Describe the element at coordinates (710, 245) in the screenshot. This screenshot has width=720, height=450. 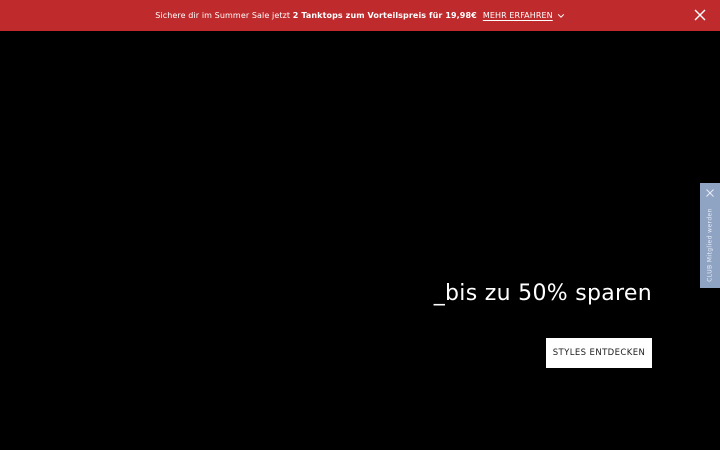
I see `club-membership-label: CLUB Mitglied werden` at that location.